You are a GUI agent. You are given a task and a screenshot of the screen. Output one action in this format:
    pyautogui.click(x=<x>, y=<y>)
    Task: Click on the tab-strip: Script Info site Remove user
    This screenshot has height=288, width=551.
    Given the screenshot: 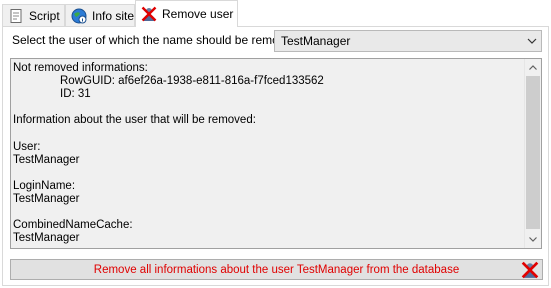 What is the action you would take?
    pyautogui.click(x=276, y=13)
    